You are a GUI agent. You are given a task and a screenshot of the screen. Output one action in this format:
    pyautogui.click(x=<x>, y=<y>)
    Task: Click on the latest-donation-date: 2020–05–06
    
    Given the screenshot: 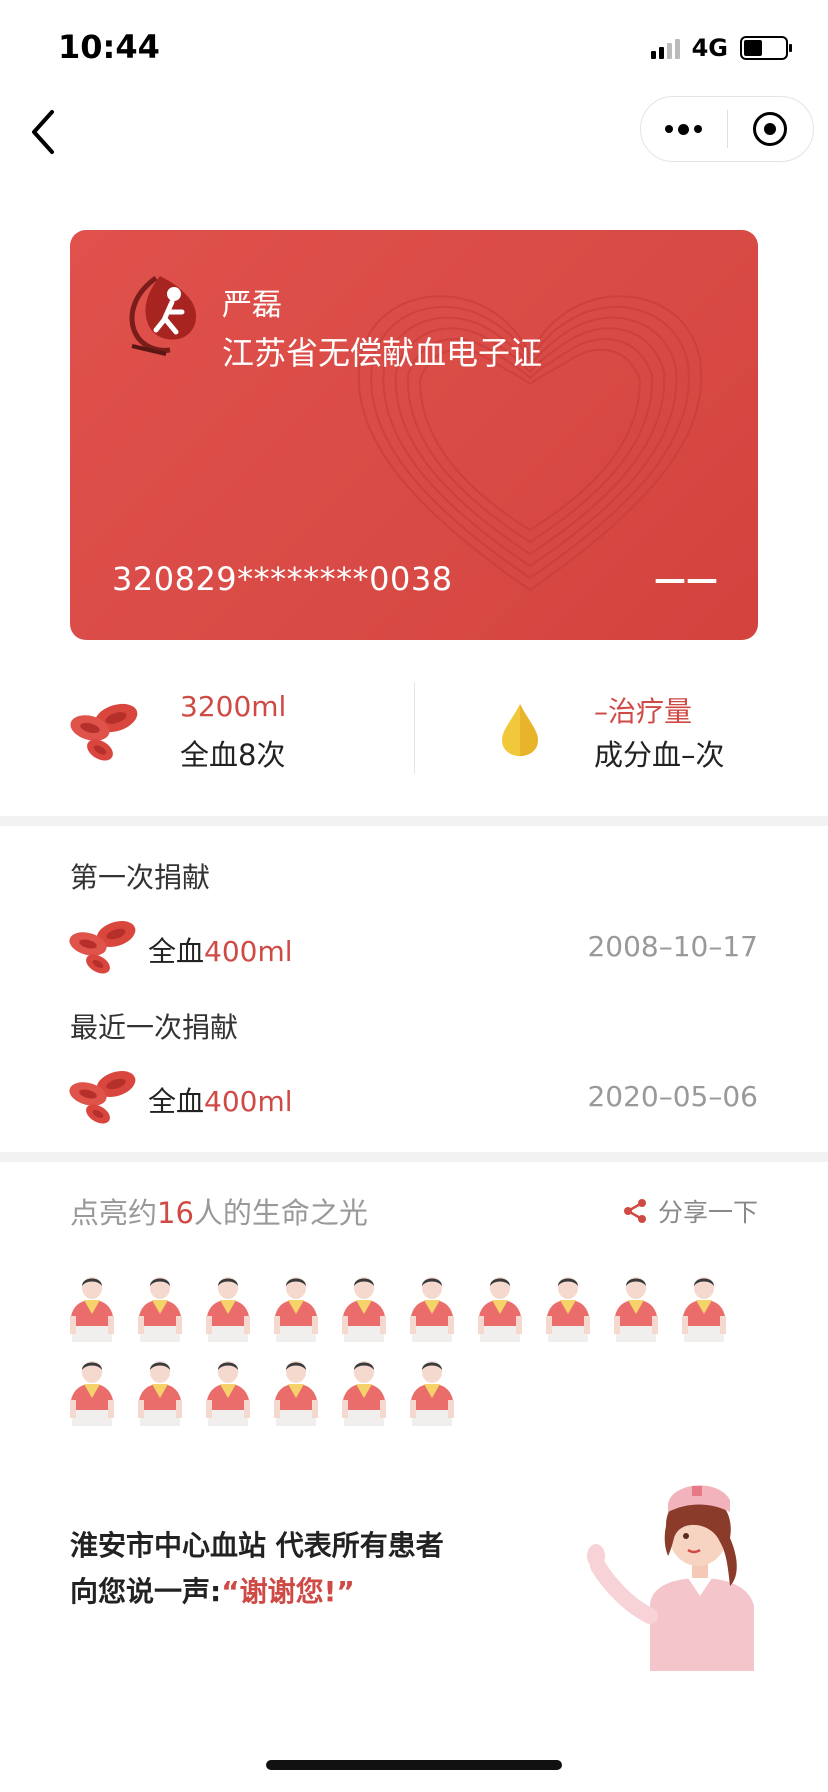 What is the action you would take?
    pyautogui.click(x=672, y=1096)
    